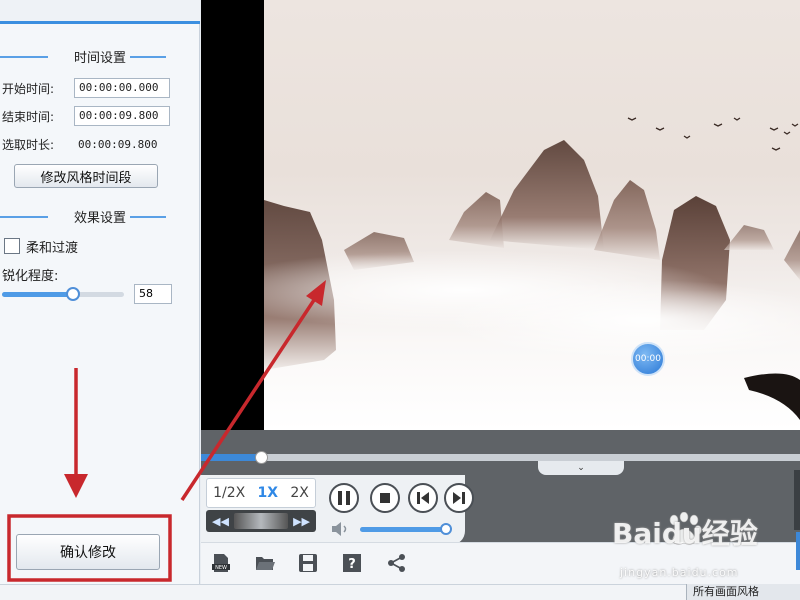 The image size is (800, 600). Describe the element at coordinates (648, 359) in the screenshot. I see `timer-badge: 00:00` at that location.